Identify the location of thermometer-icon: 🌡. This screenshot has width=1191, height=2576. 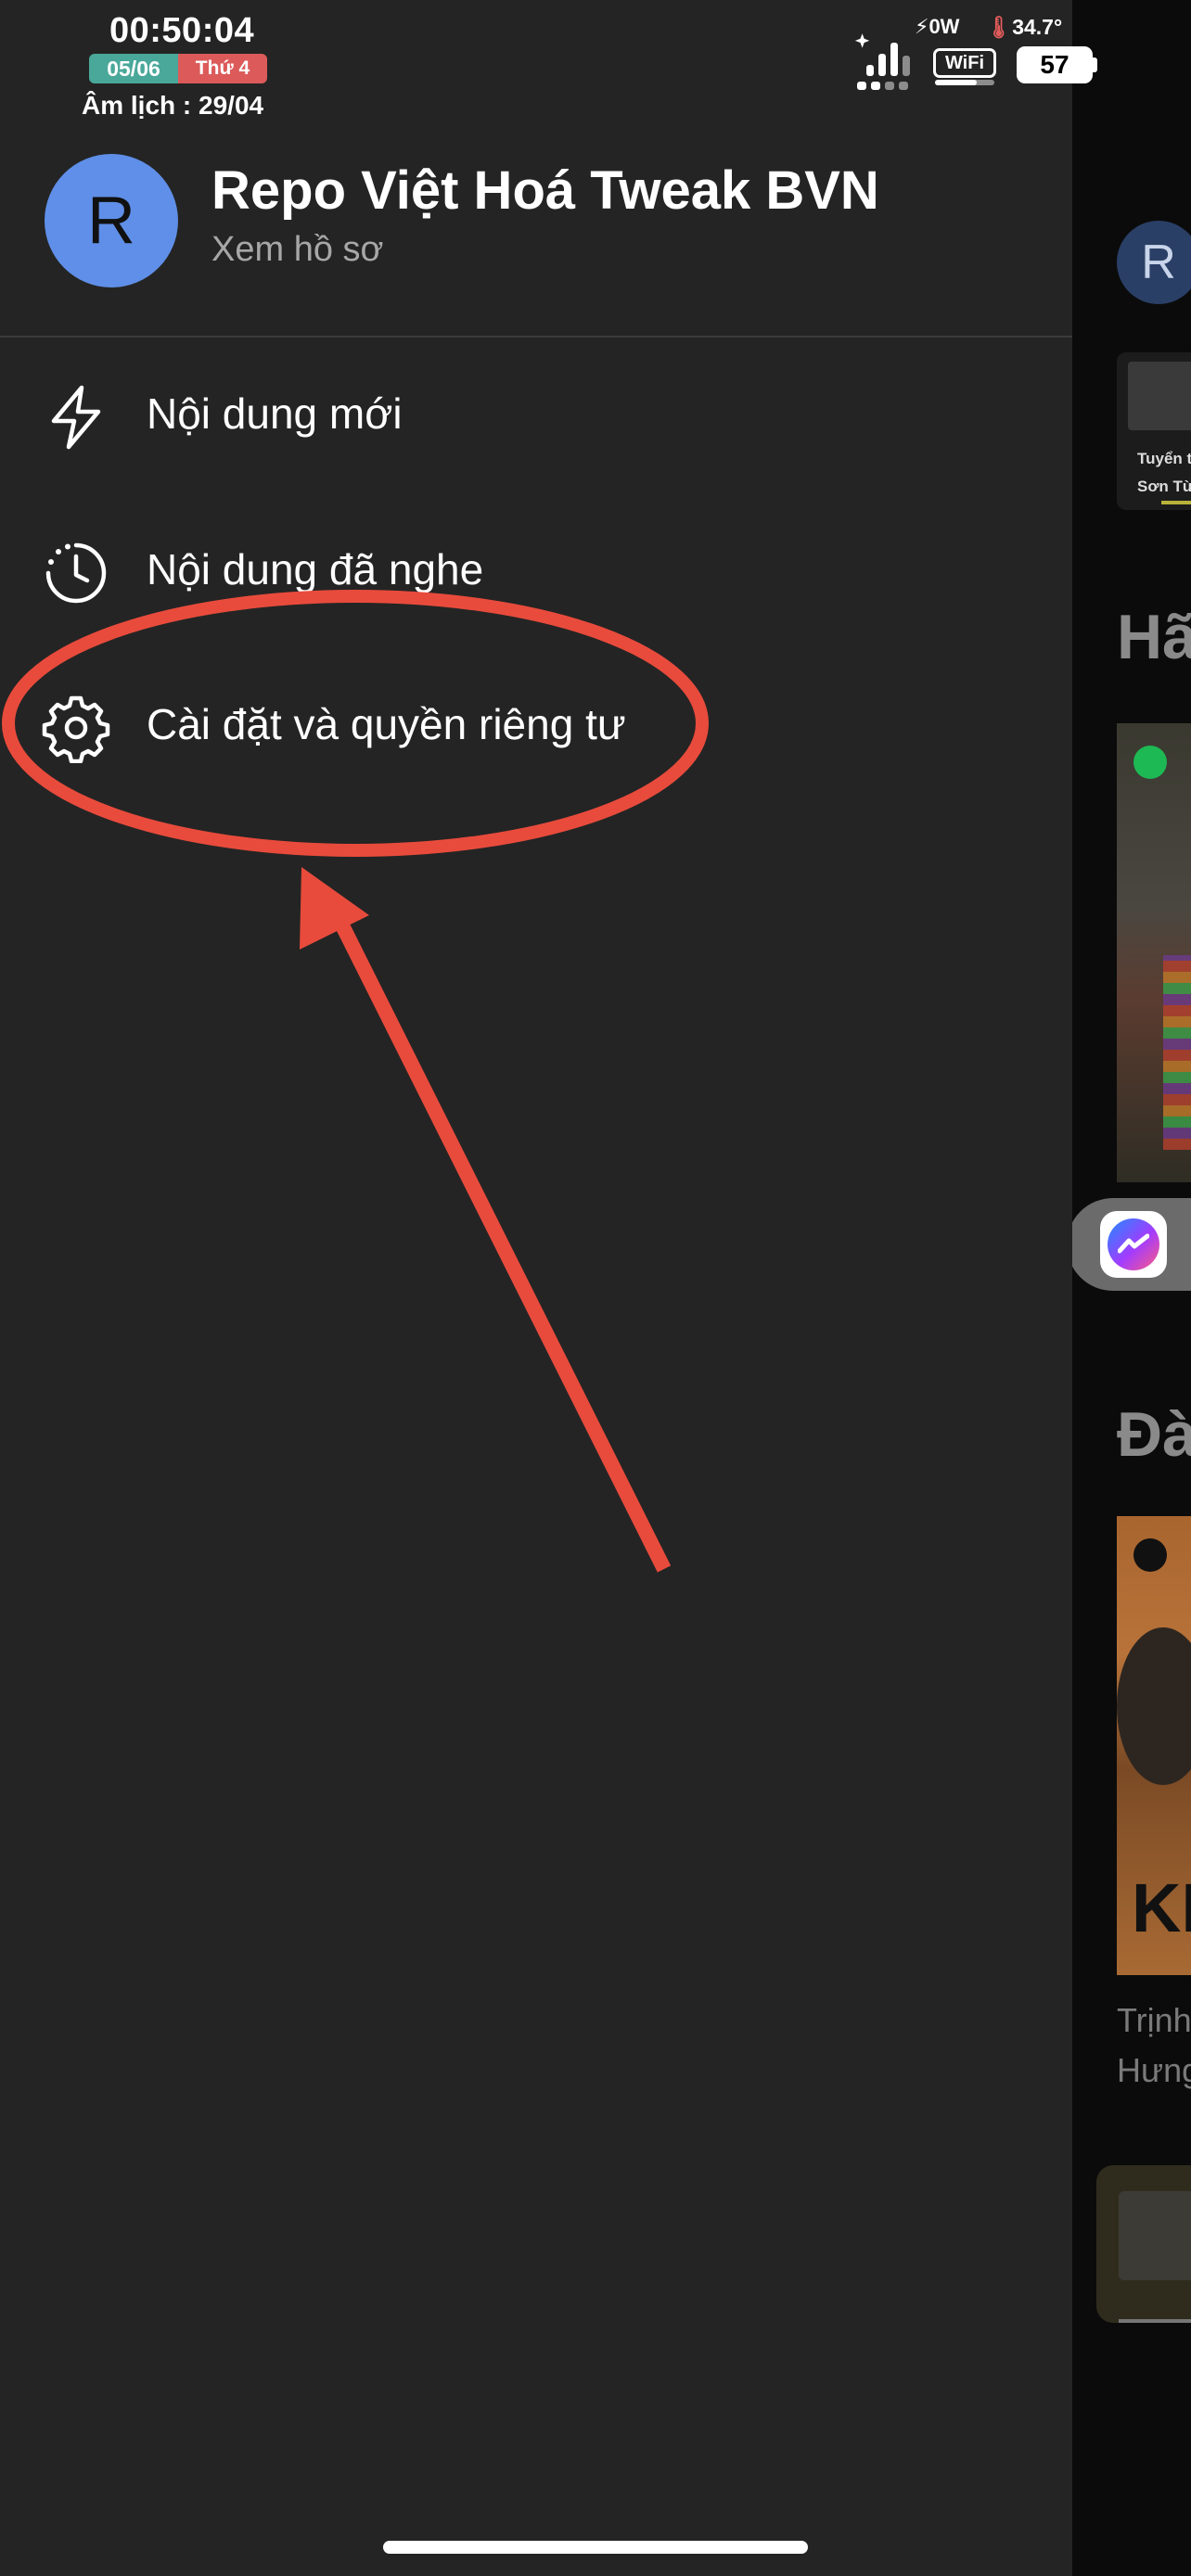
(999, 27).